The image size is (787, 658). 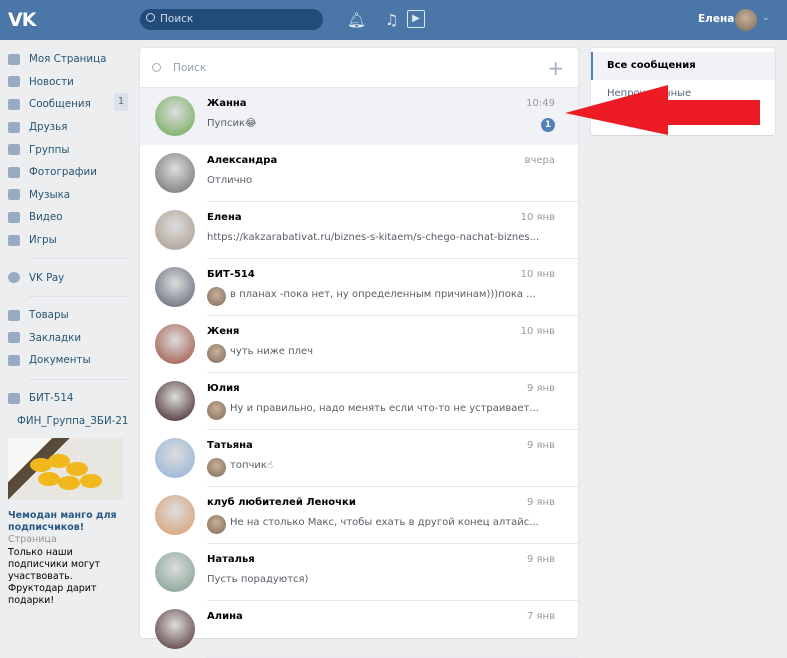 I want to click on sidebar-item-news: Новости, so click(x=68, y=82).